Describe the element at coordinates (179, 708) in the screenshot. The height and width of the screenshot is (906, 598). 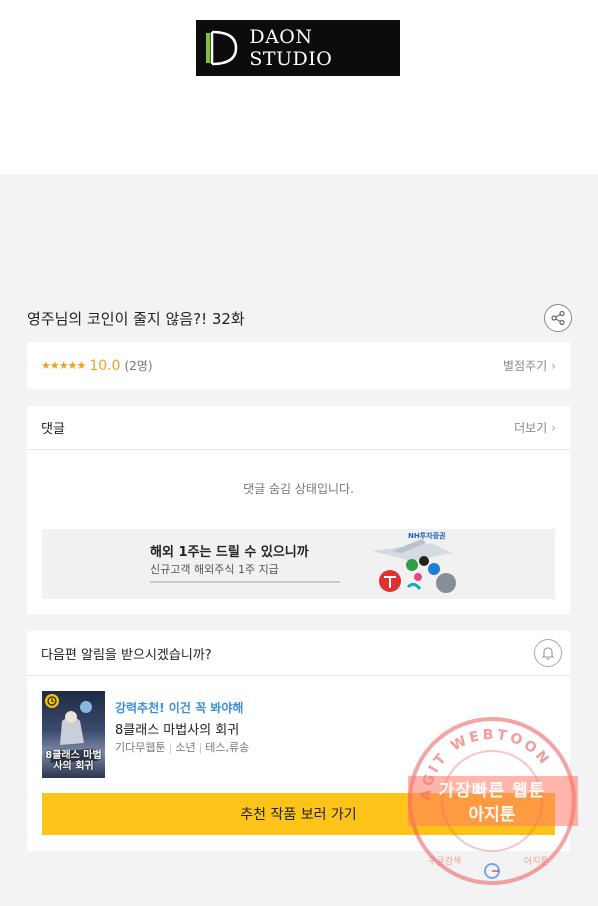
I see `recommendation-tag: 강력추천! 이건 꼭 봐야해` at that location.